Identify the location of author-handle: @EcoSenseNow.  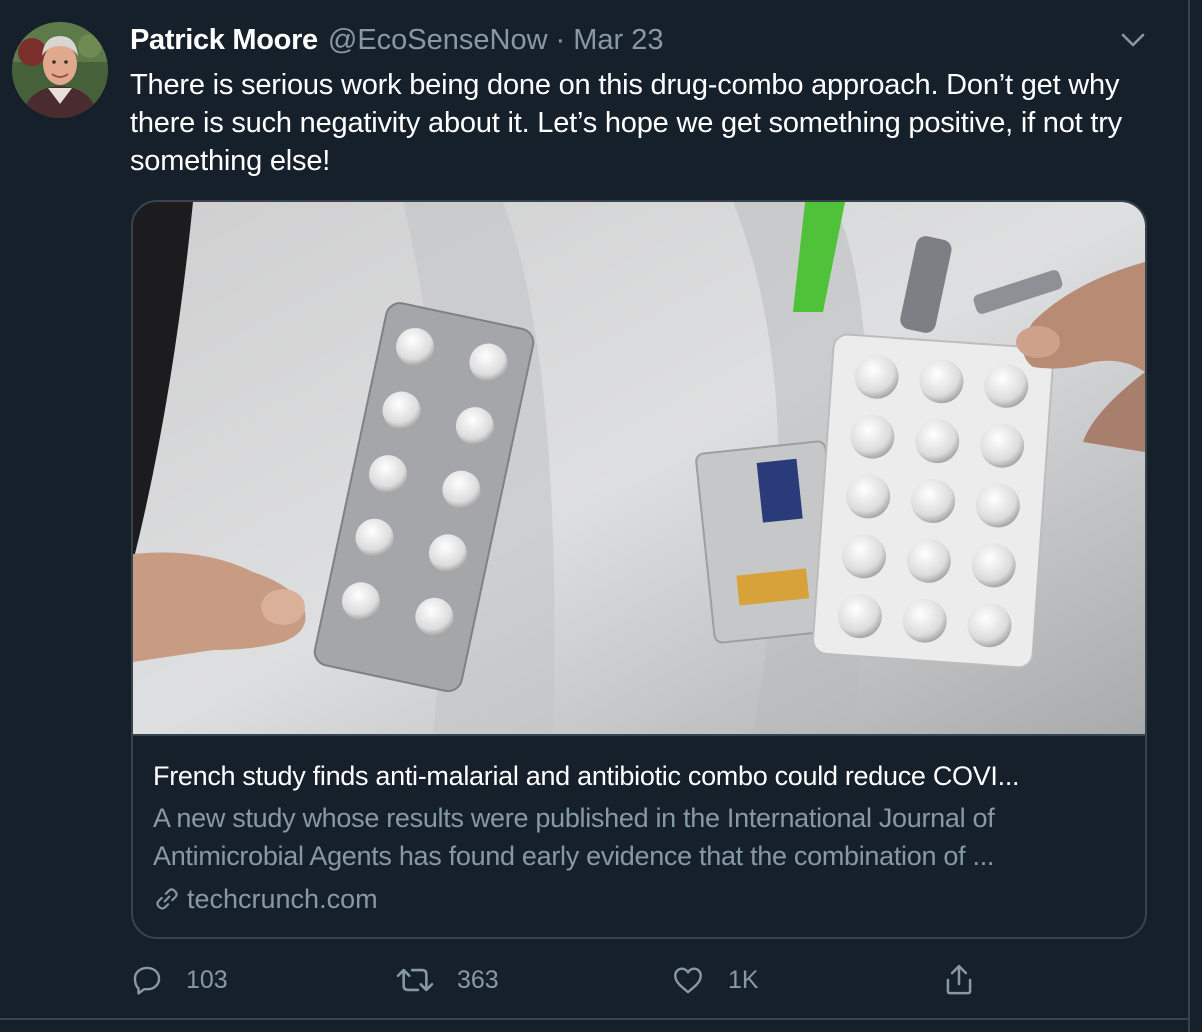
(438, 40).